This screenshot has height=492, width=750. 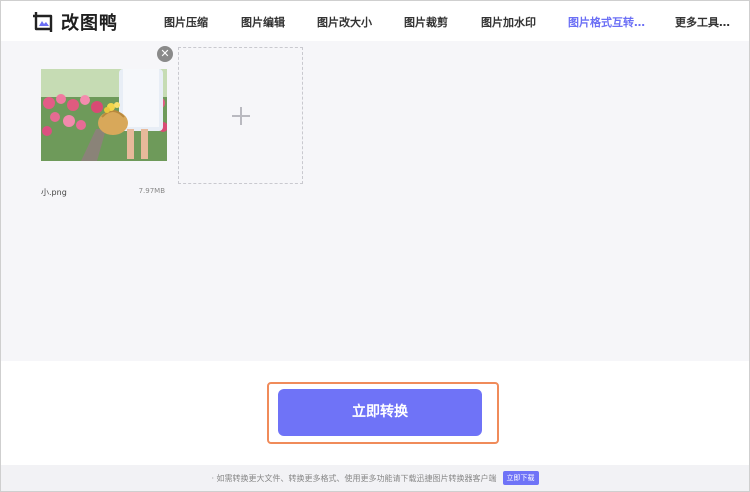 What do you see at coordinates (380, 412) in the screenshot?
I see `convert-now-button: 立即转换` at bounding box center [380, 412].